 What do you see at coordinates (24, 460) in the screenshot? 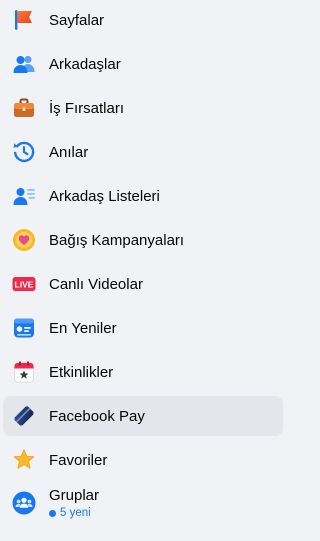
I see `star-icon` at bounding box center [24, 460].